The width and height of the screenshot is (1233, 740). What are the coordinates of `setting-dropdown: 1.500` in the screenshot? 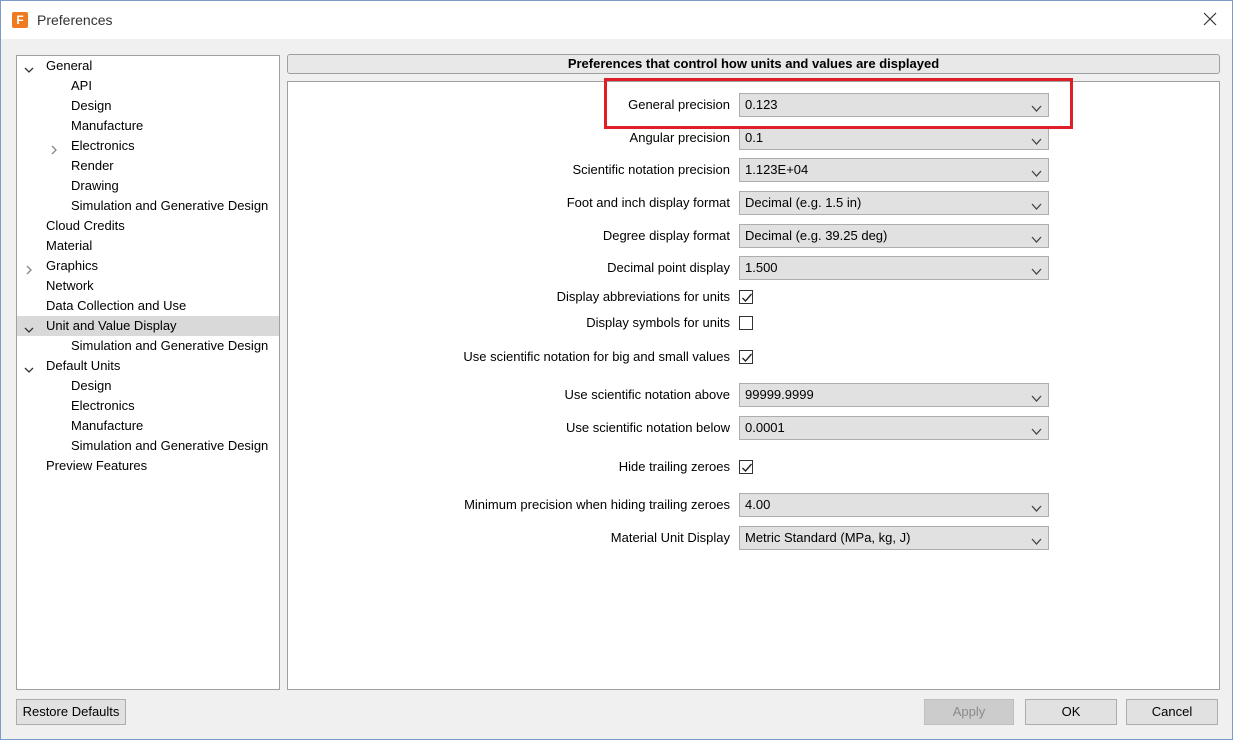 It's located at (894, 268).